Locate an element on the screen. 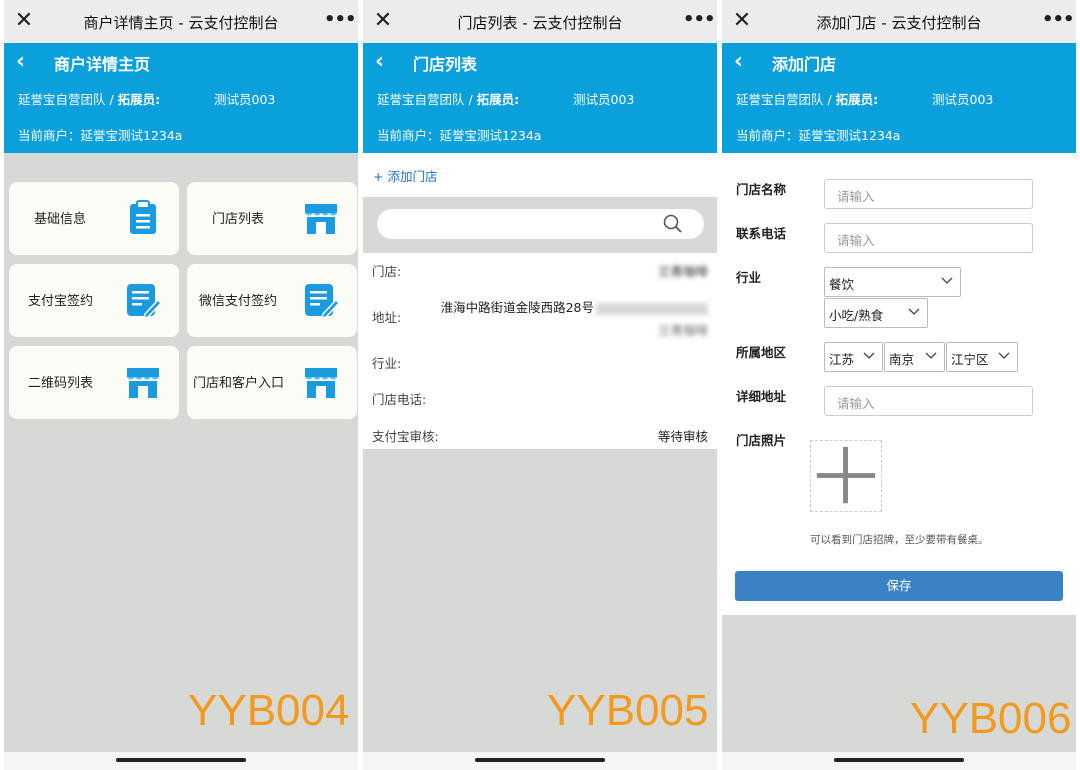 This screenshot has height=770, width=1080. photo-upload is located at coordinates (846, 476).